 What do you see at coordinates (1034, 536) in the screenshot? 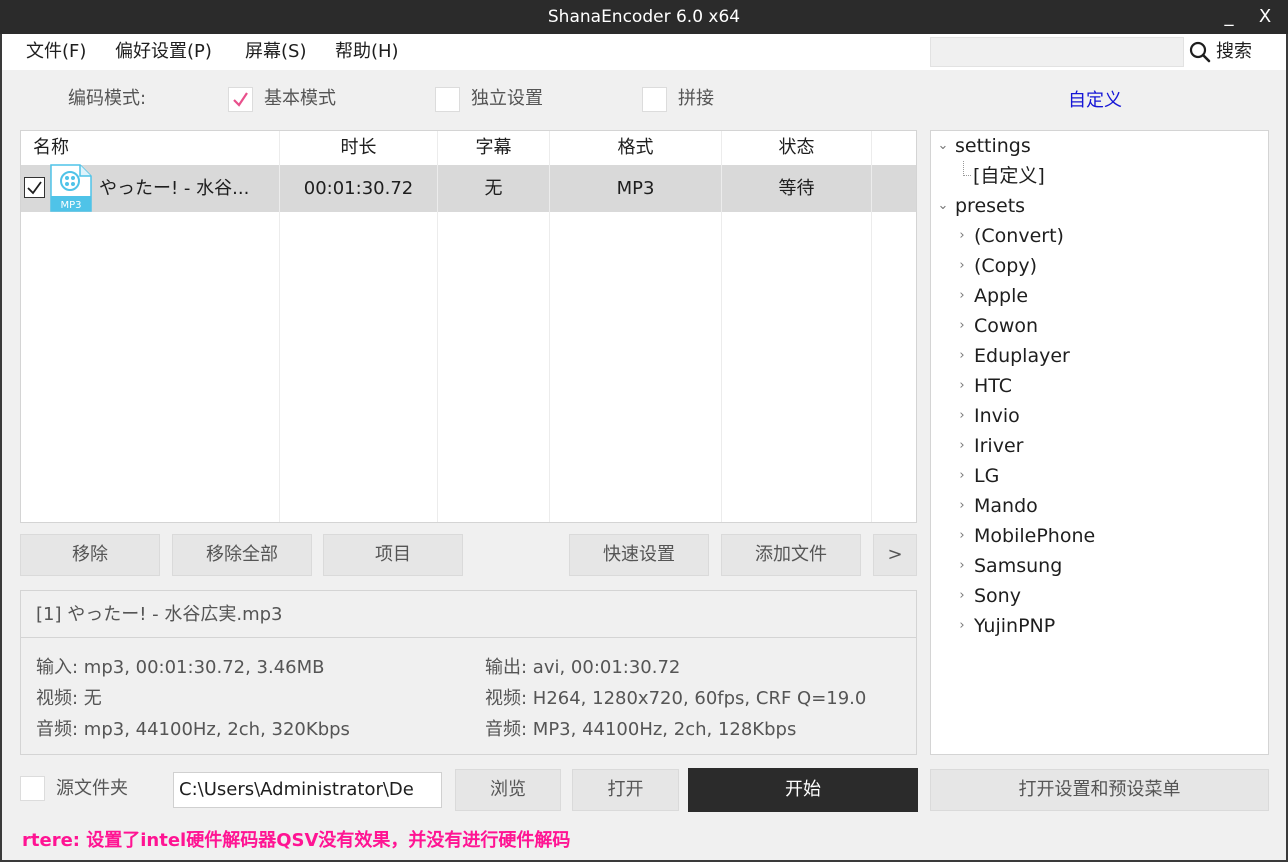
I see `tree-node-preset: MobilePhone` at bounding box center [1034, 536].